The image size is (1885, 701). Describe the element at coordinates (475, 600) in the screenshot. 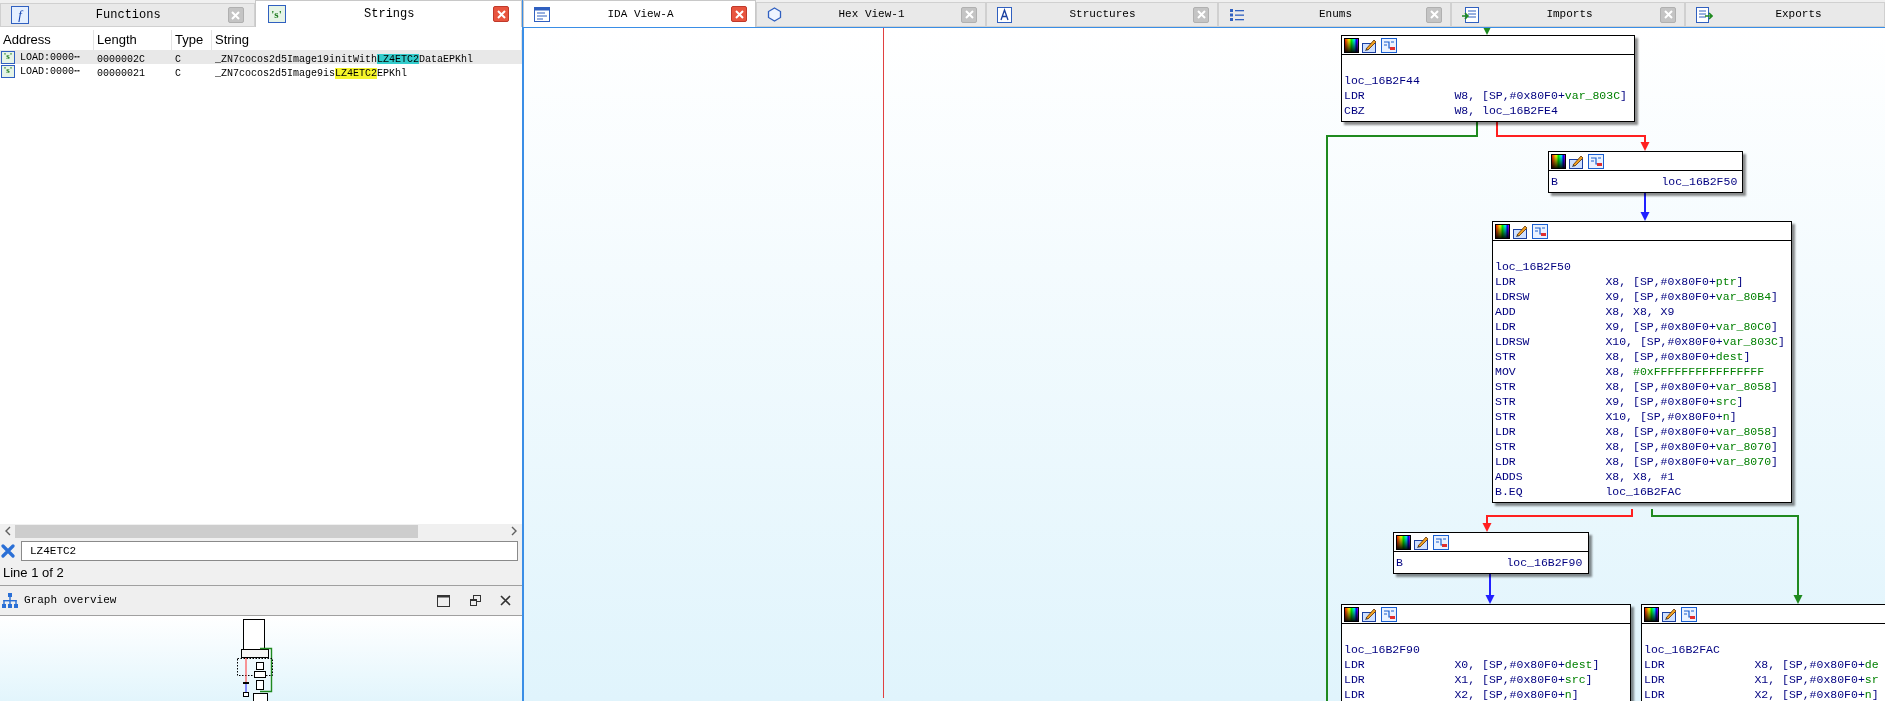

I see `restore-button` at that location.